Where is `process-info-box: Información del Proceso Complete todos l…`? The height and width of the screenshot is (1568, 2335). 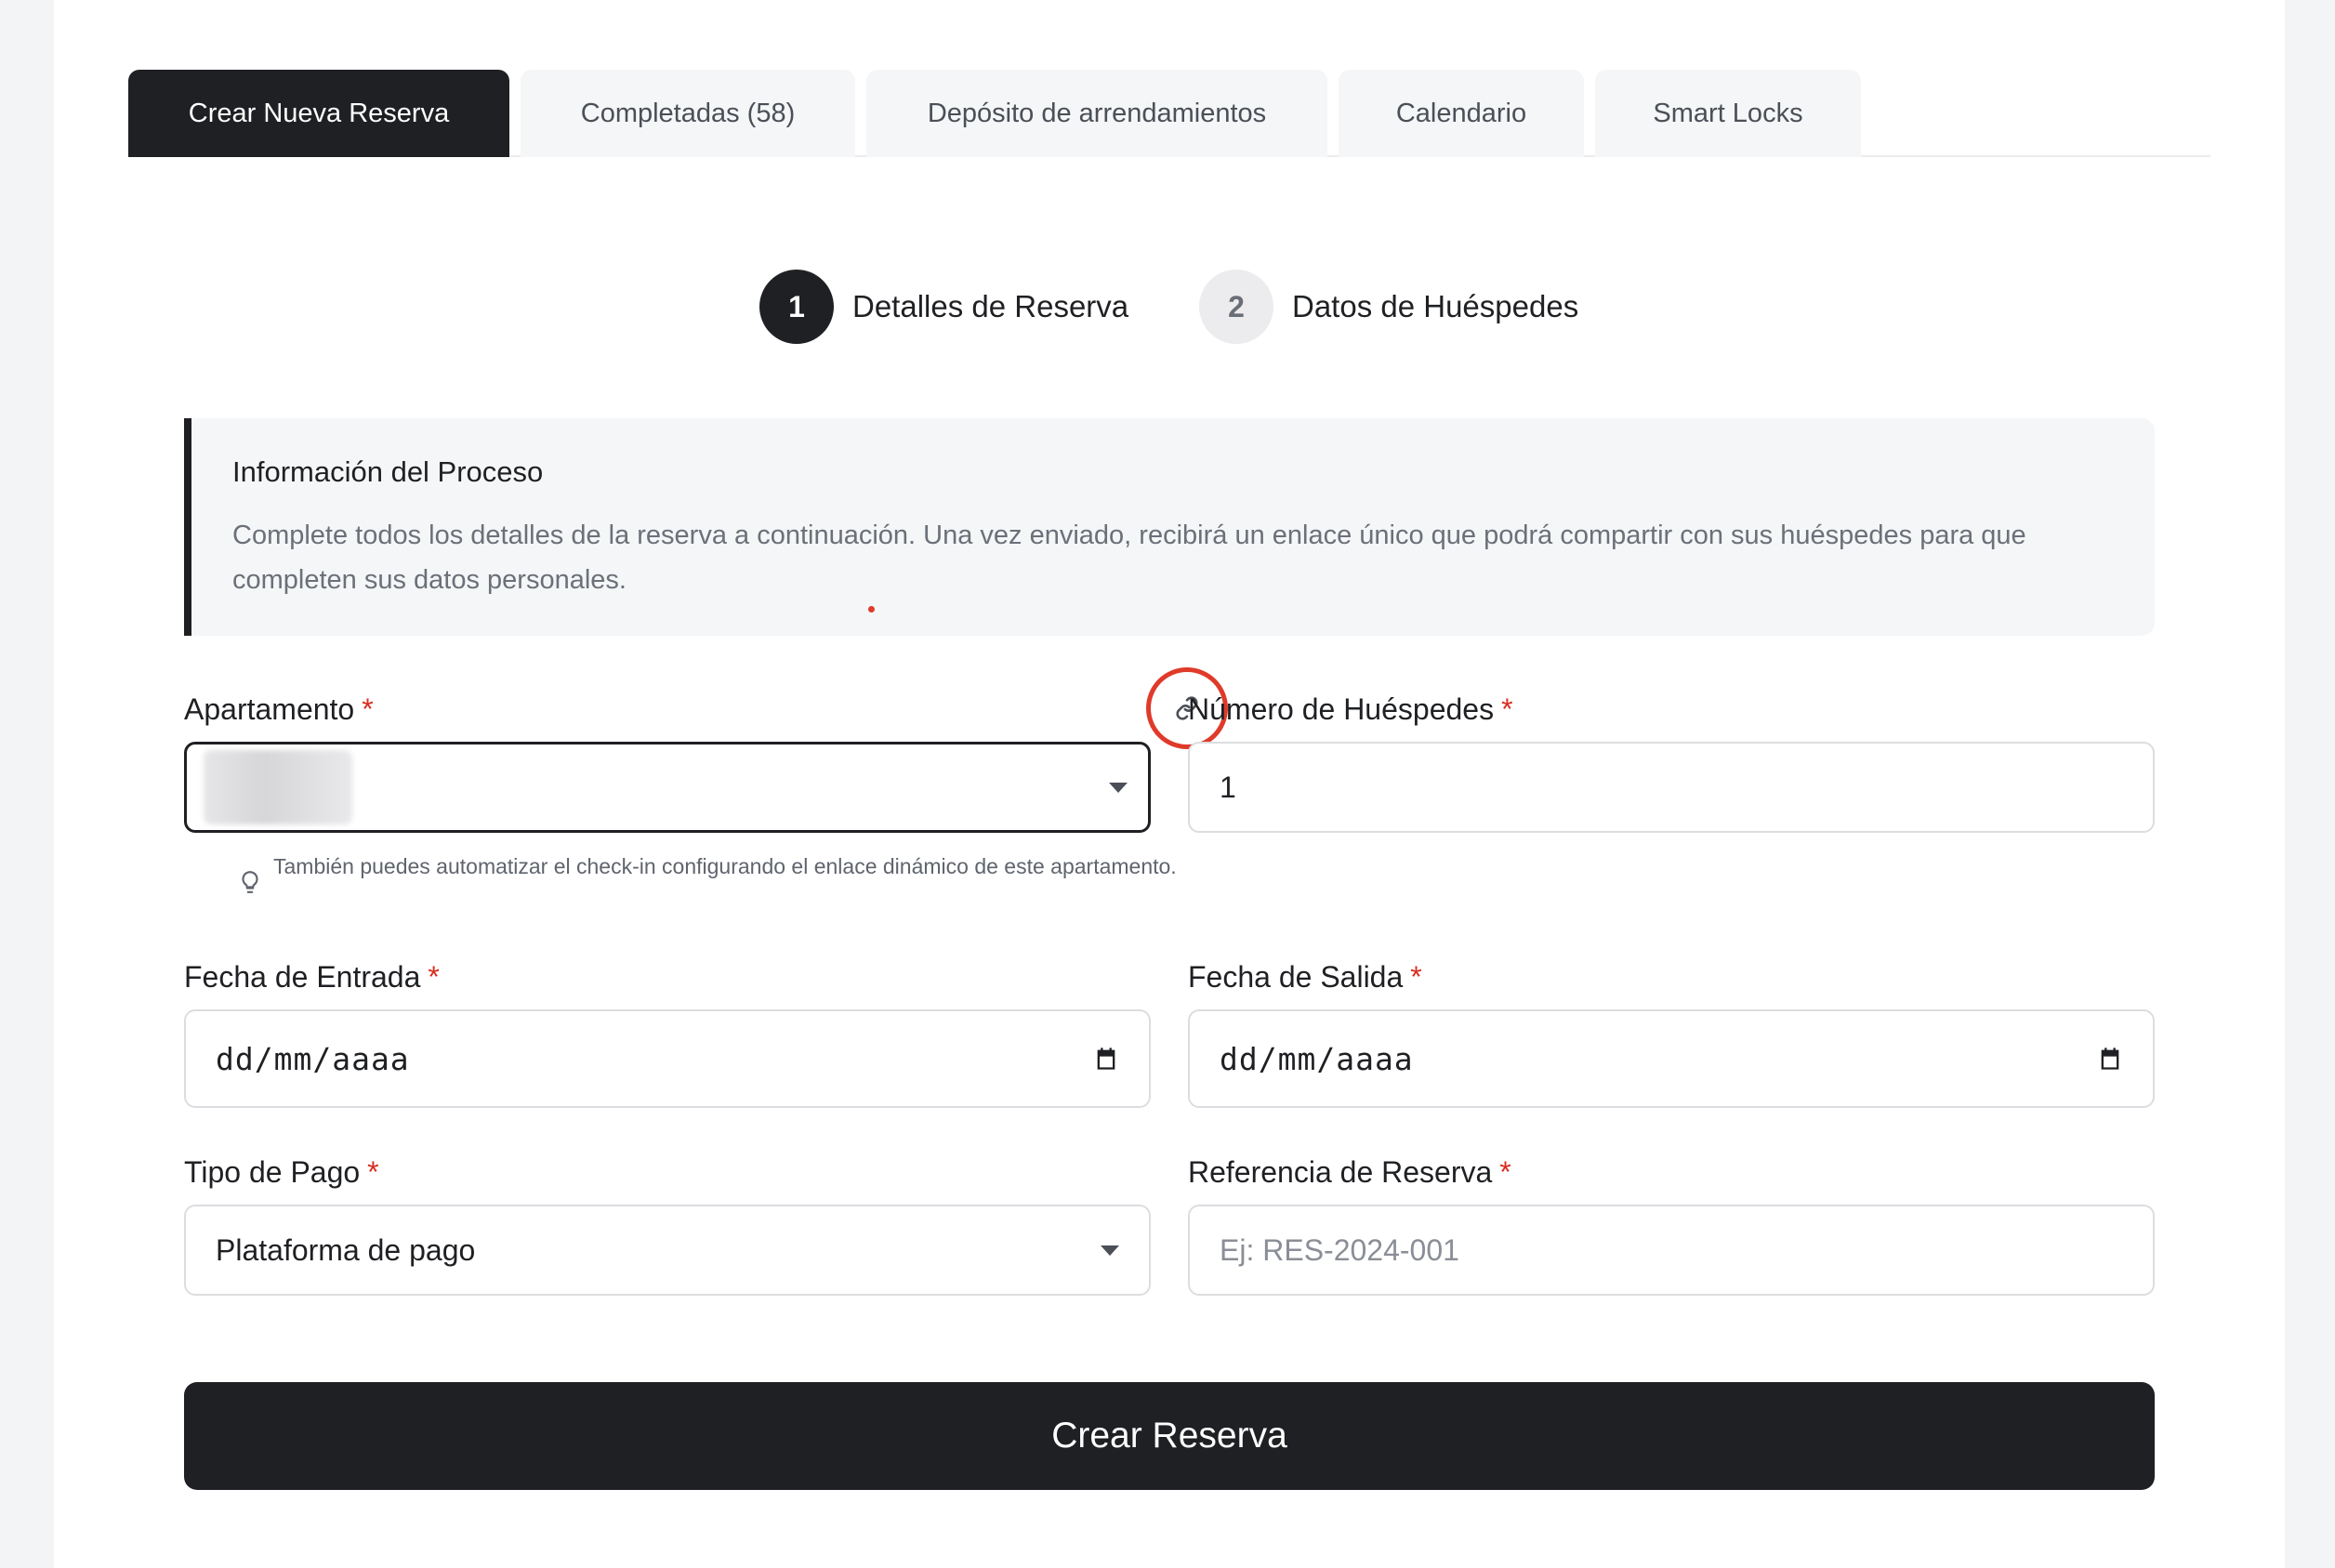
process-info-box: Información del Proceso Complete todos l… is located at coordinates (1169, 527).